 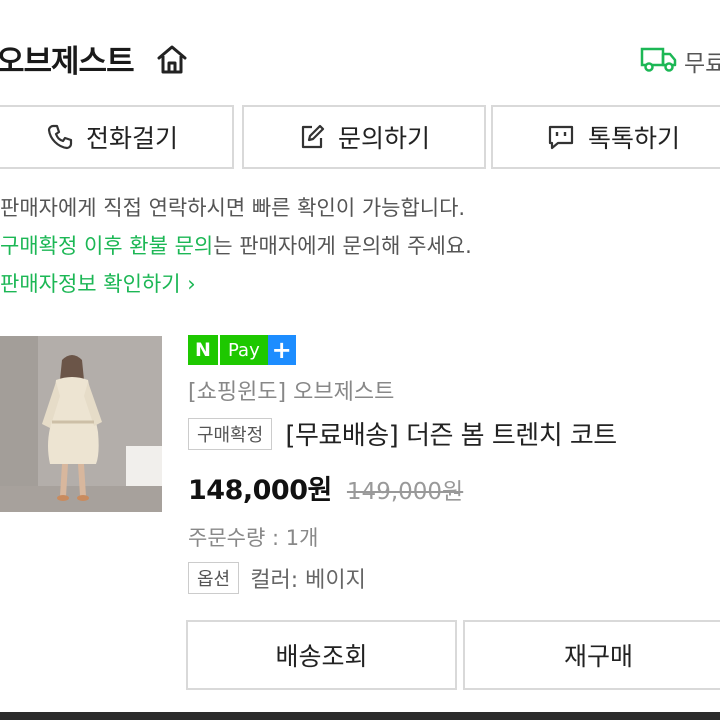 What do you see at coordinates (659, 59) in the screenshot?
I see `truck-icon` at bounding box center [659, 59].